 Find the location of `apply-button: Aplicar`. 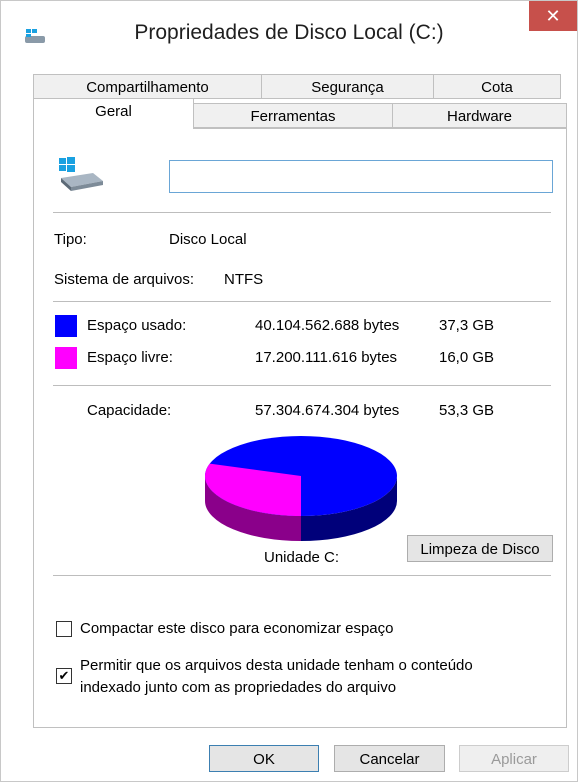

apply-button: Aplicar is located at coordinates (514, 758).